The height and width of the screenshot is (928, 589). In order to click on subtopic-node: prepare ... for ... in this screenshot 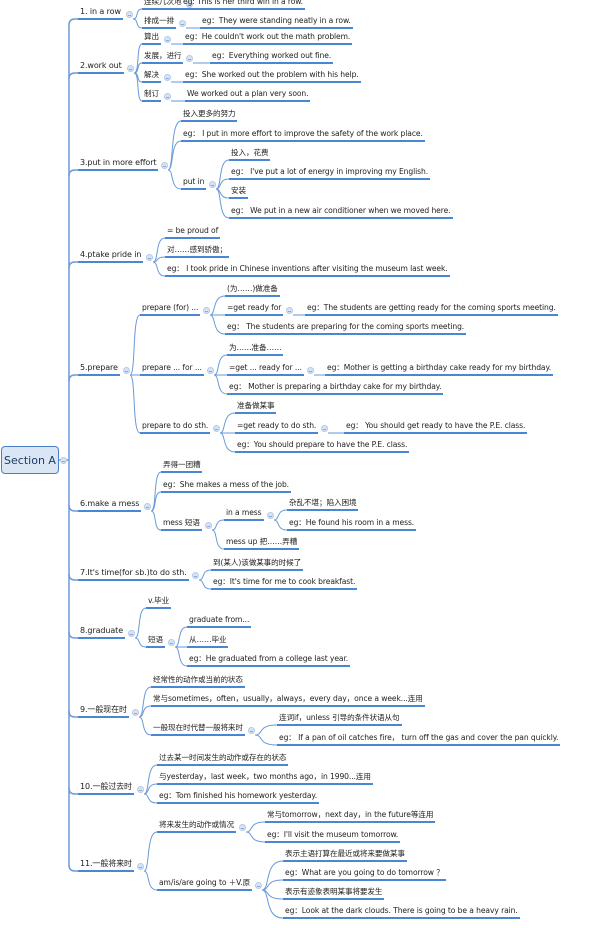, I will do `click(172, 369)`.